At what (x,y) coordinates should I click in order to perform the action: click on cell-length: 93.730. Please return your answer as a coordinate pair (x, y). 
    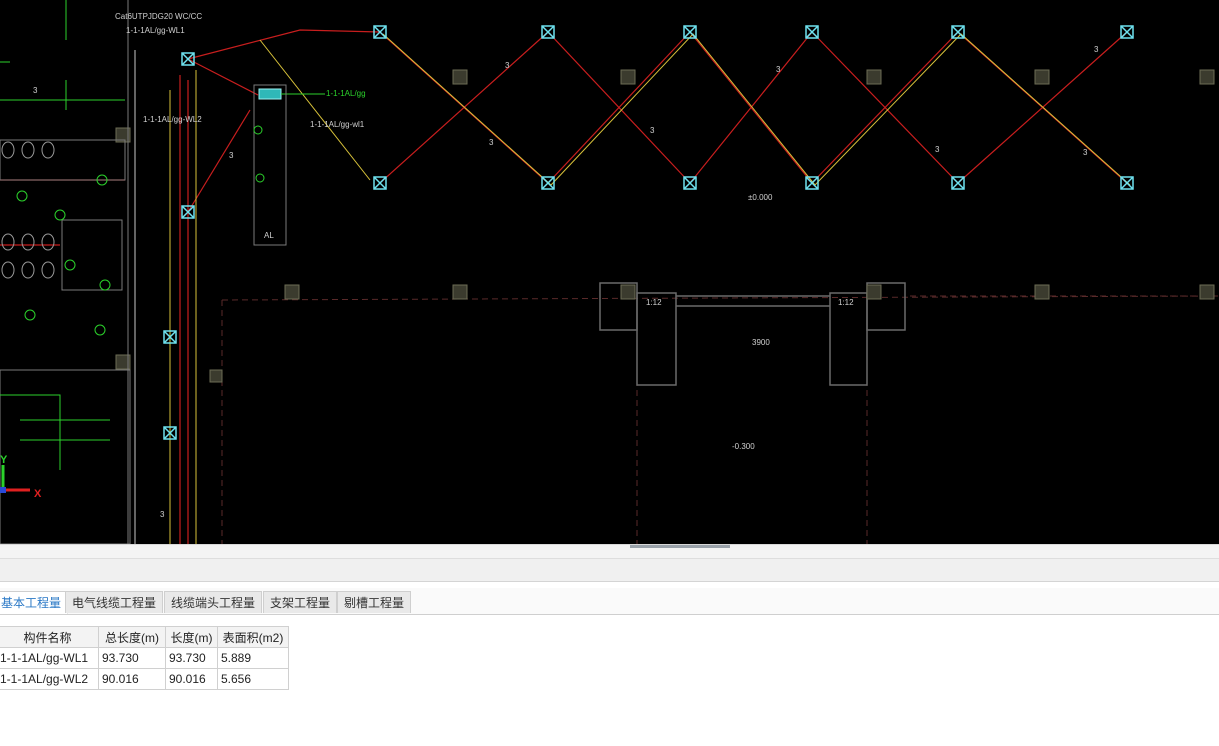
    Looking at the image, I should click on (191, 658).